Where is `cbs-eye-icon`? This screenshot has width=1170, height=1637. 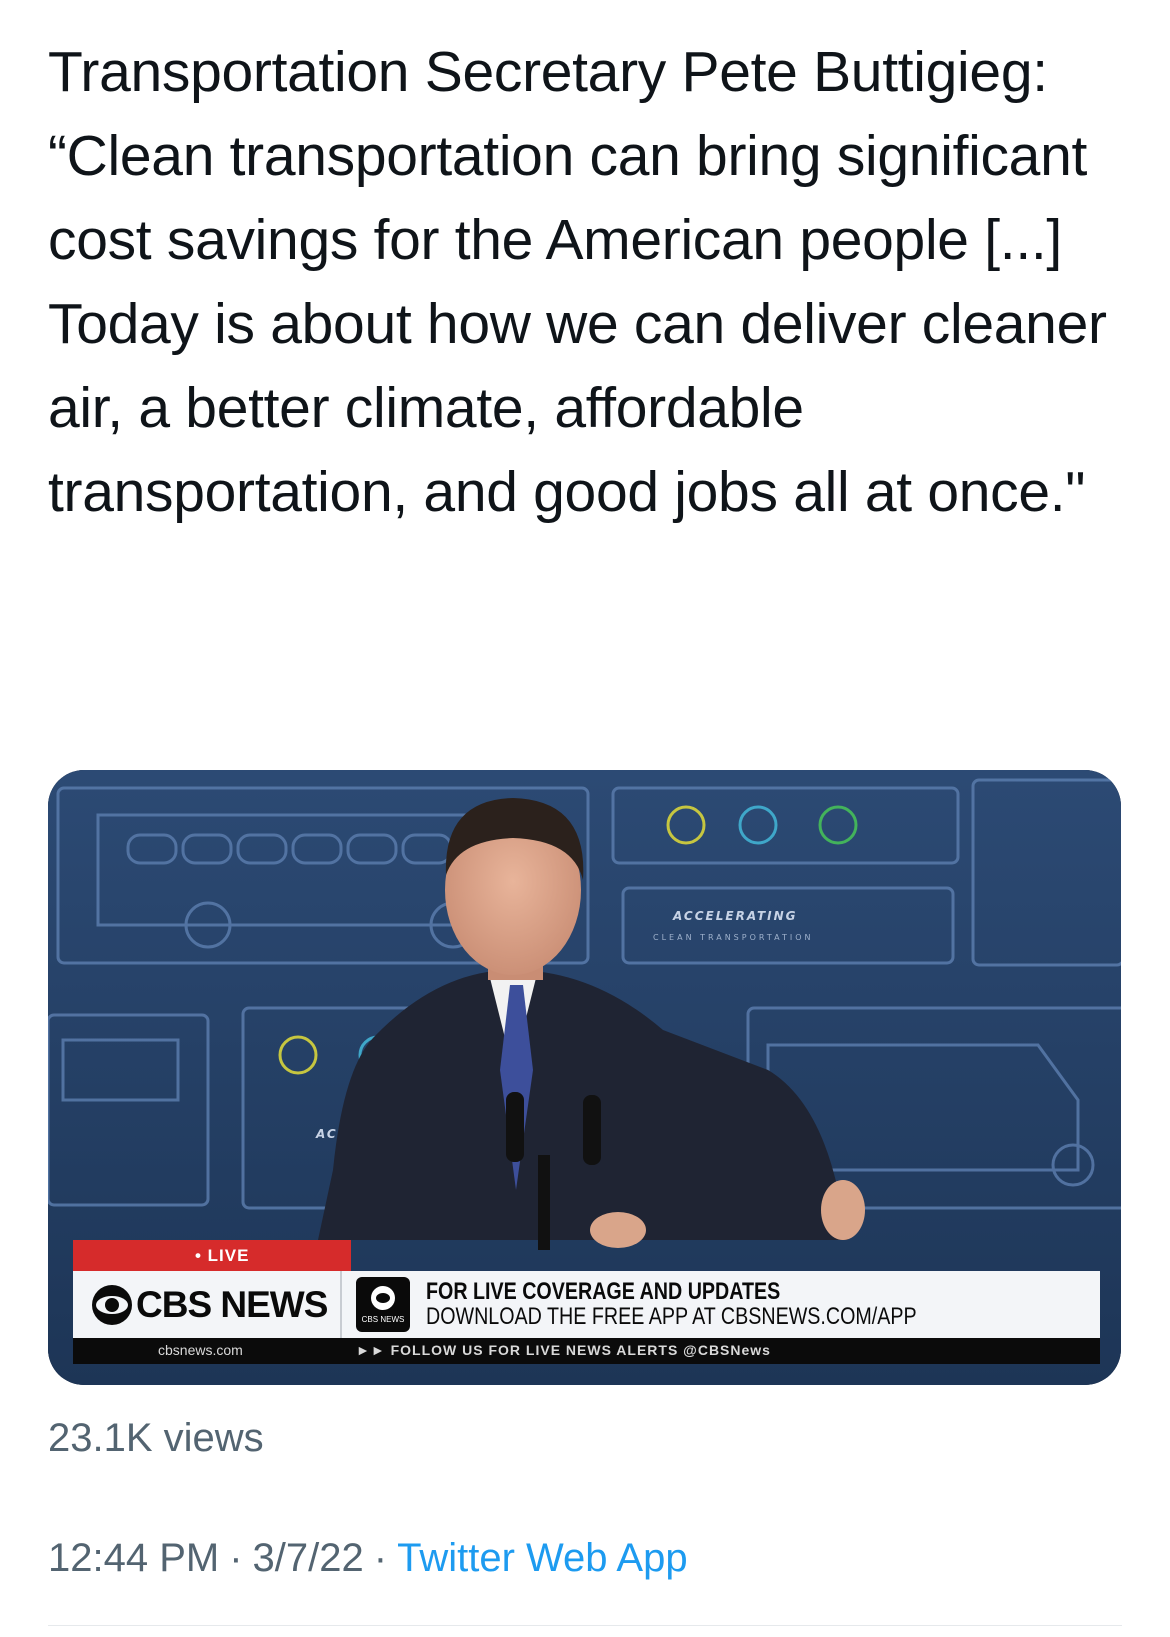
cbs-eye-icon is located at coordinates (112, 1305).